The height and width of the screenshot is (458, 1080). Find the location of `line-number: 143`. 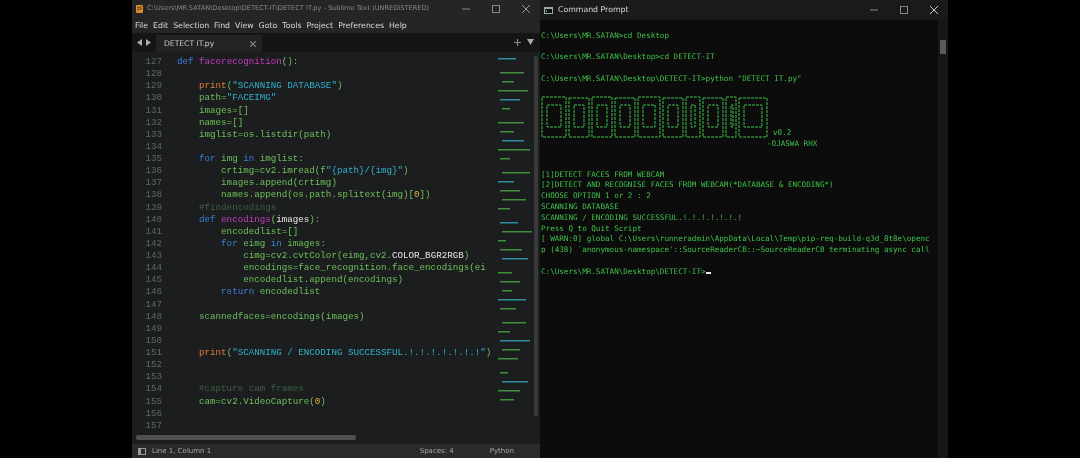

line-number: 143 is located at coordinates (153, 256).